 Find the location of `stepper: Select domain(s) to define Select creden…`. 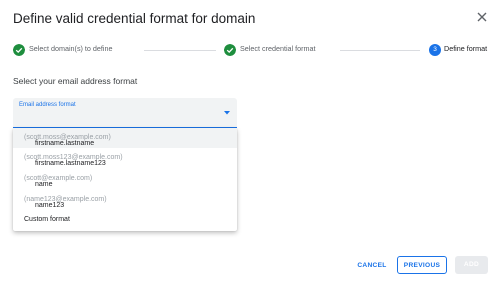

stepper: Select domain(s) to define Select creden… is located at coordinates (250, 50).